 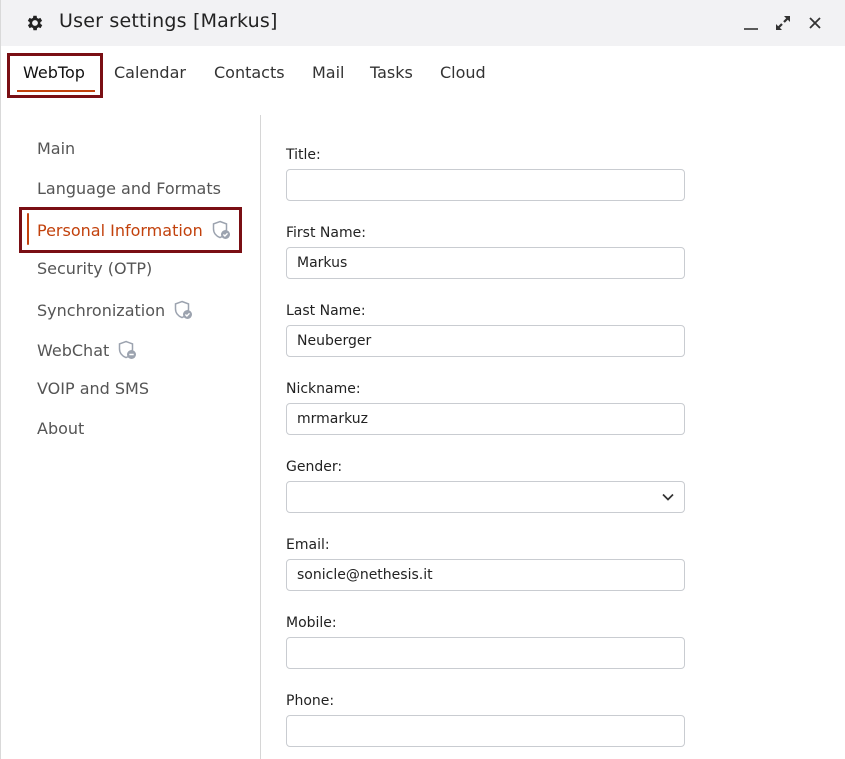 What do you see at coordinates (326, 311) in the screenshot?
I see `last-name-label: Last Name:` at bounding box center [326, 311].